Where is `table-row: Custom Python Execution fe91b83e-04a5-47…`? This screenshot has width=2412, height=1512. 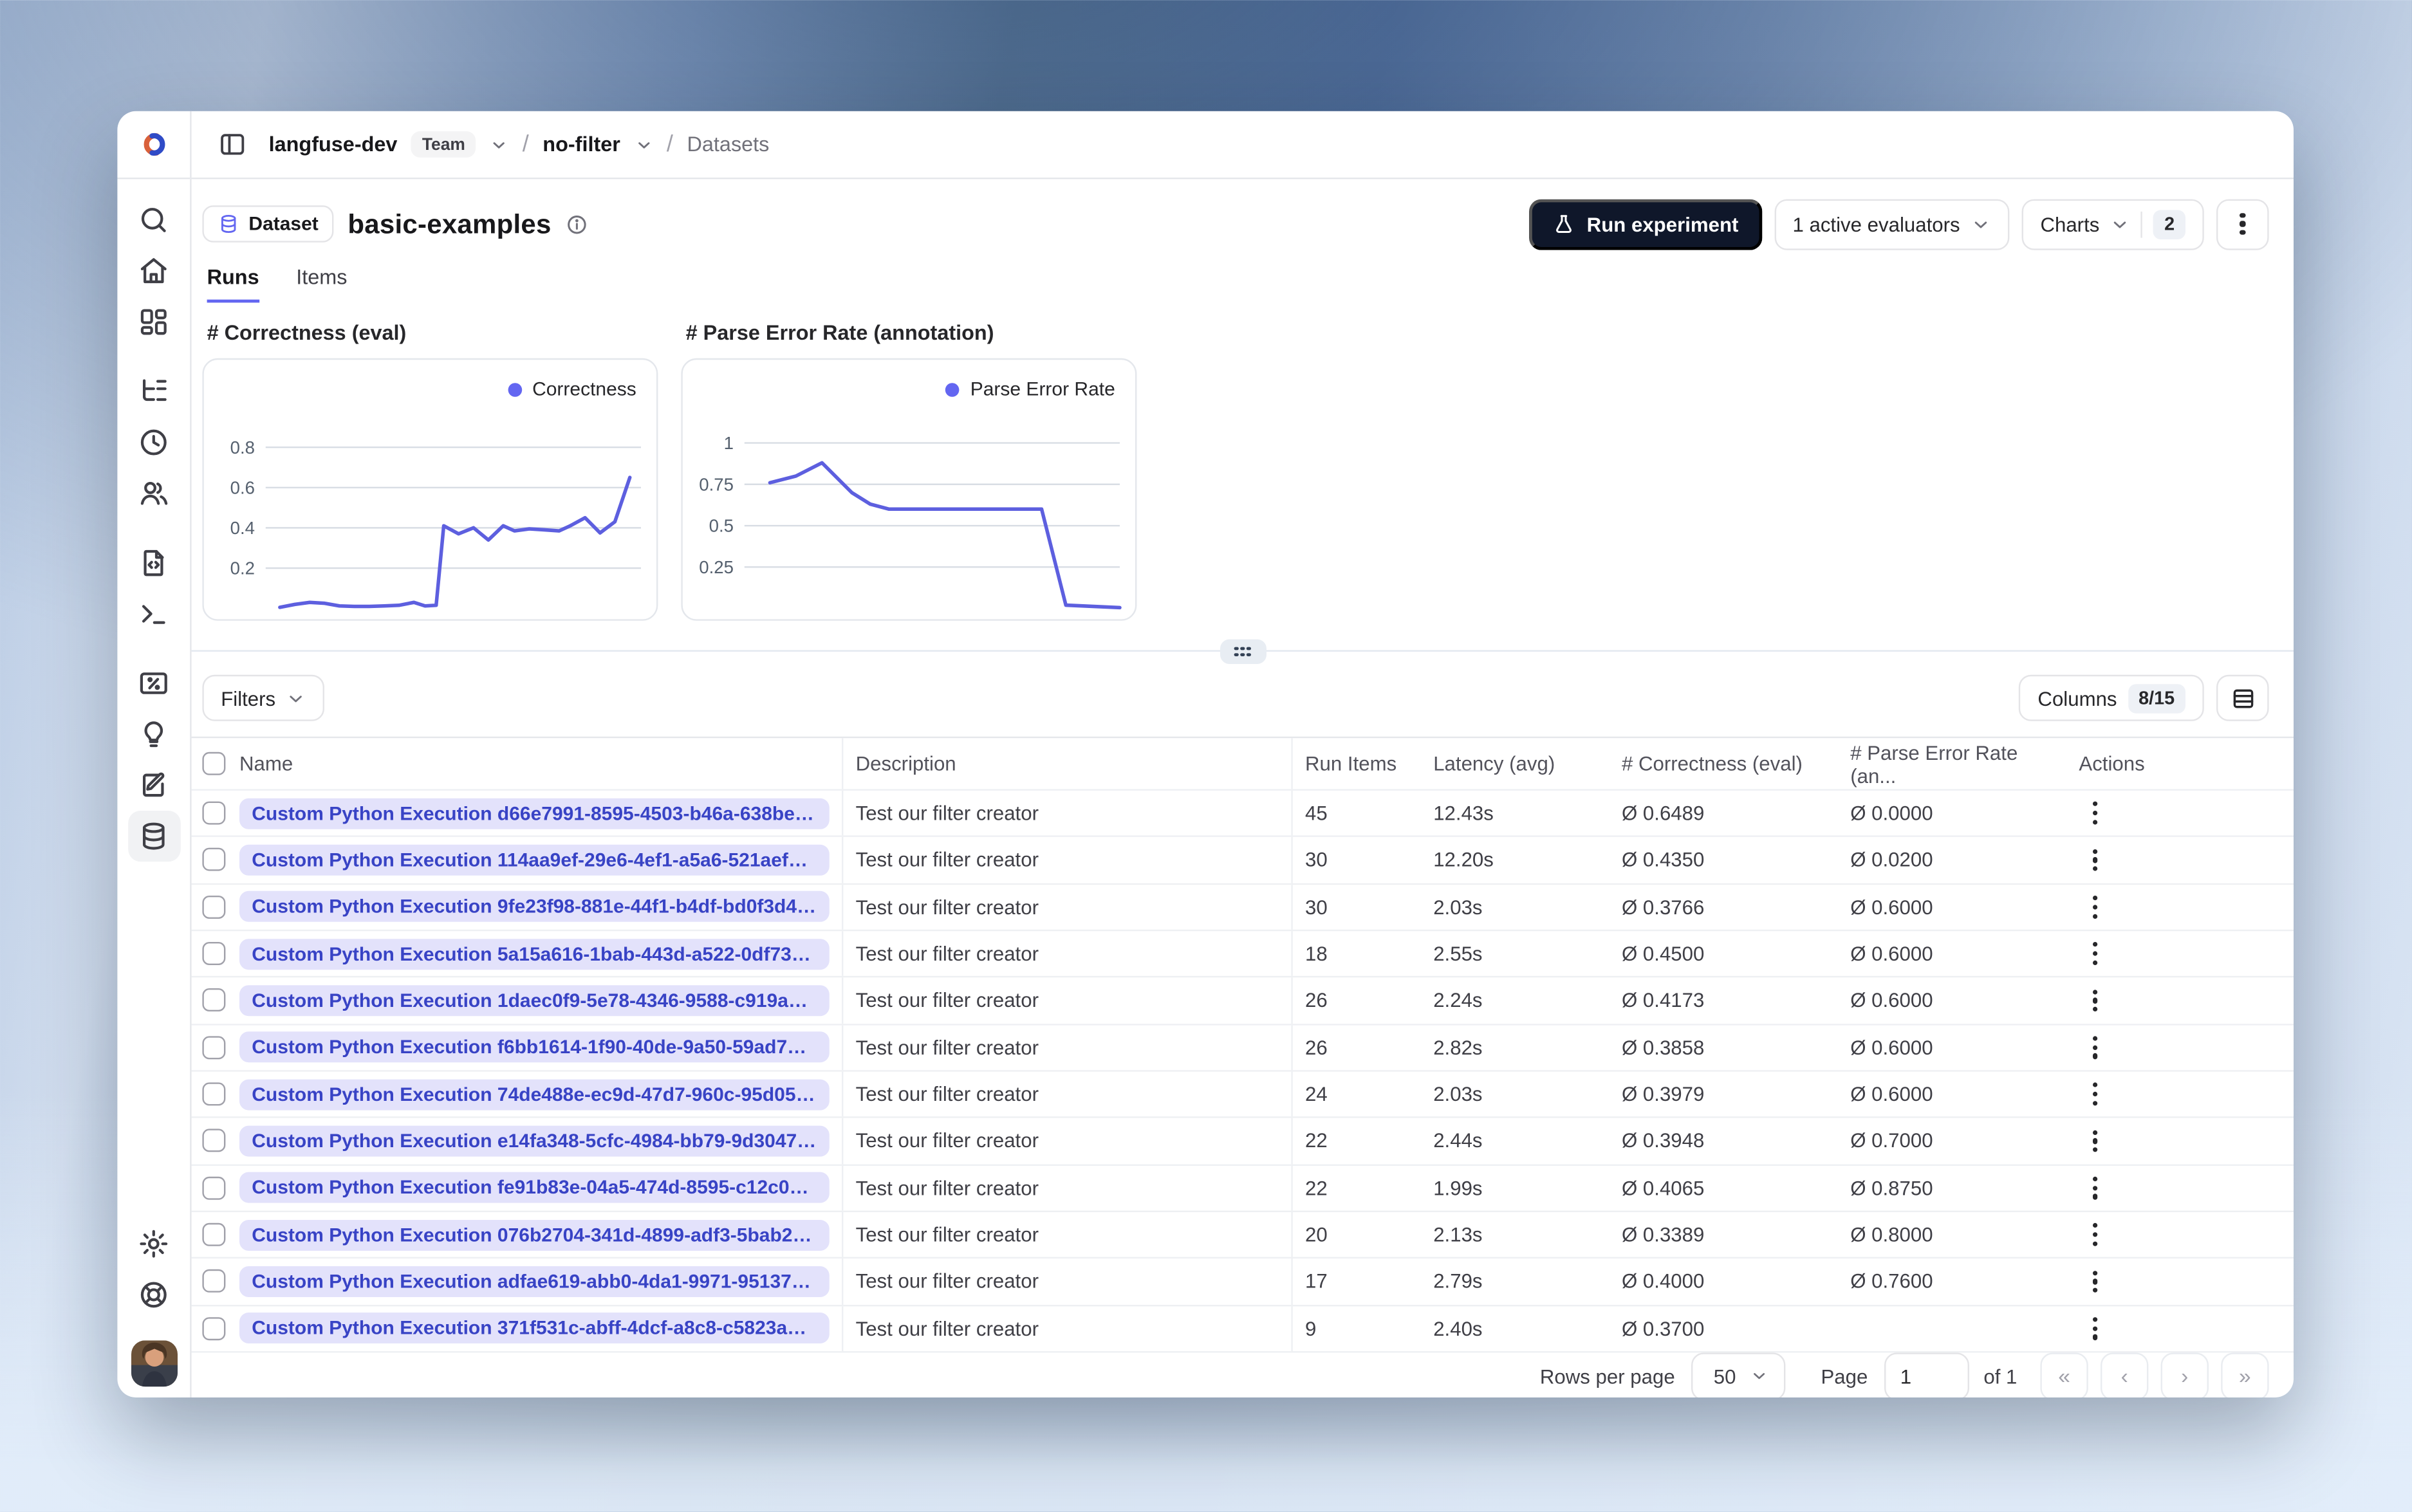
table-row: Custom Python Execution fe91b83e-04a5-47… is located at coordinates (1242, 1188).